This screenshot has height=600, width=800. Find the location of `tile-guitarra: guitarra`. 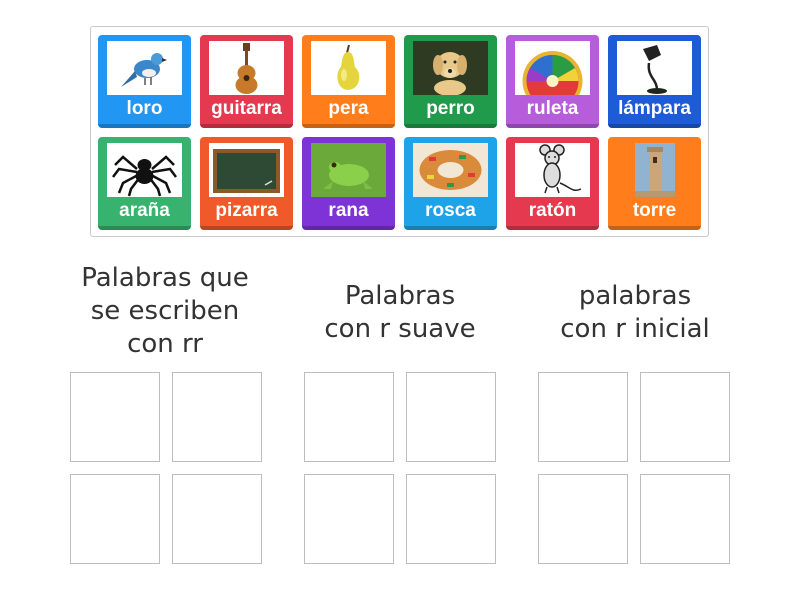

tile-guitarra: guitarra is located at coordinates (246, 81).